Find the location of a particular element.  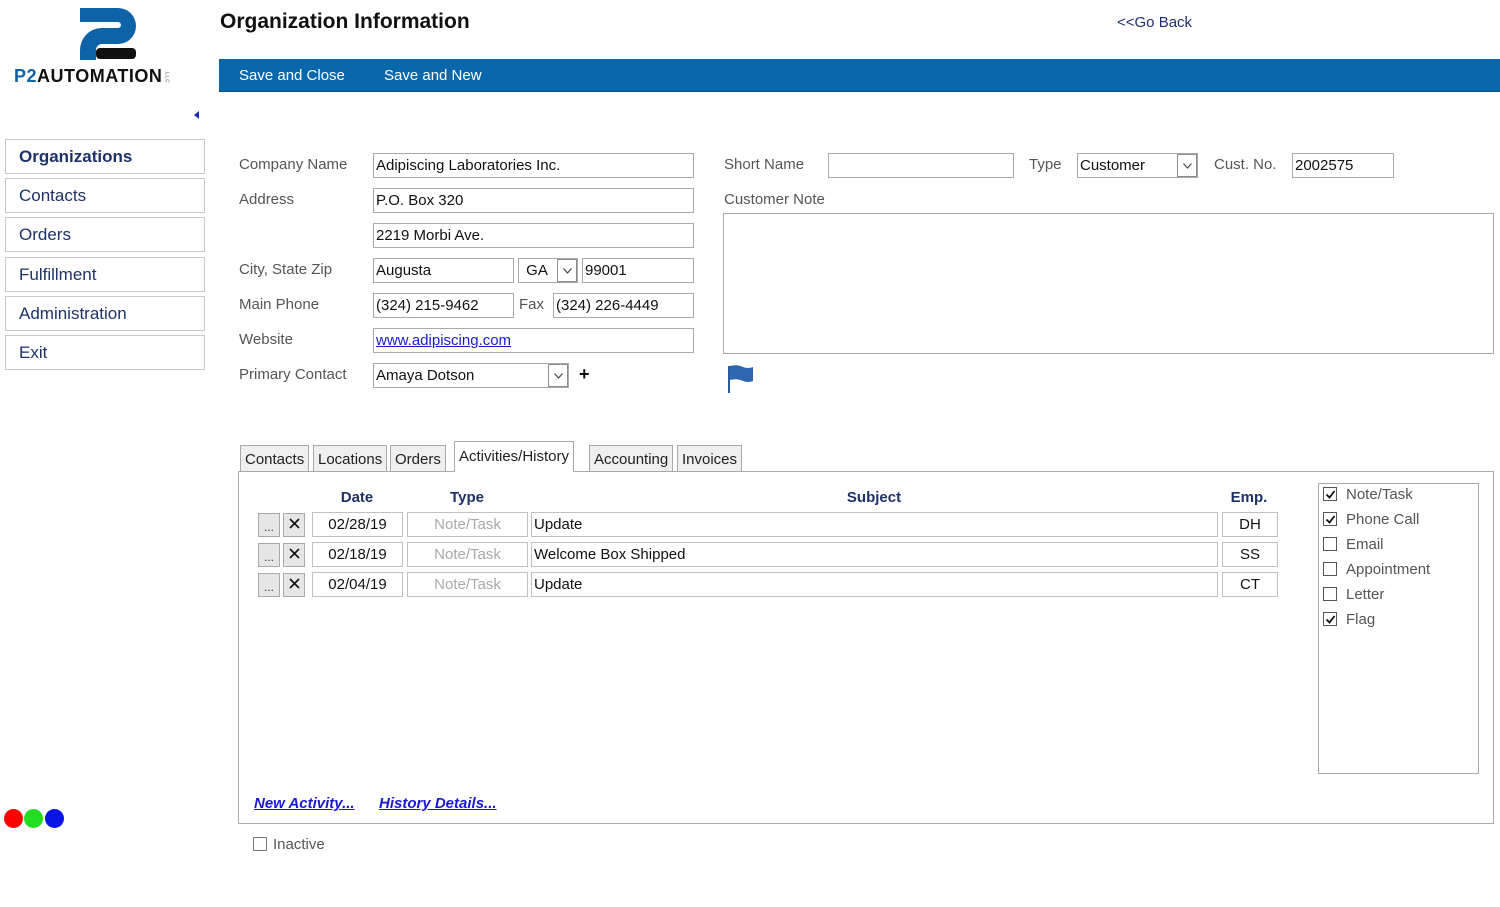

activity-date: 02/18/19 is located at coordinates (357, 554).